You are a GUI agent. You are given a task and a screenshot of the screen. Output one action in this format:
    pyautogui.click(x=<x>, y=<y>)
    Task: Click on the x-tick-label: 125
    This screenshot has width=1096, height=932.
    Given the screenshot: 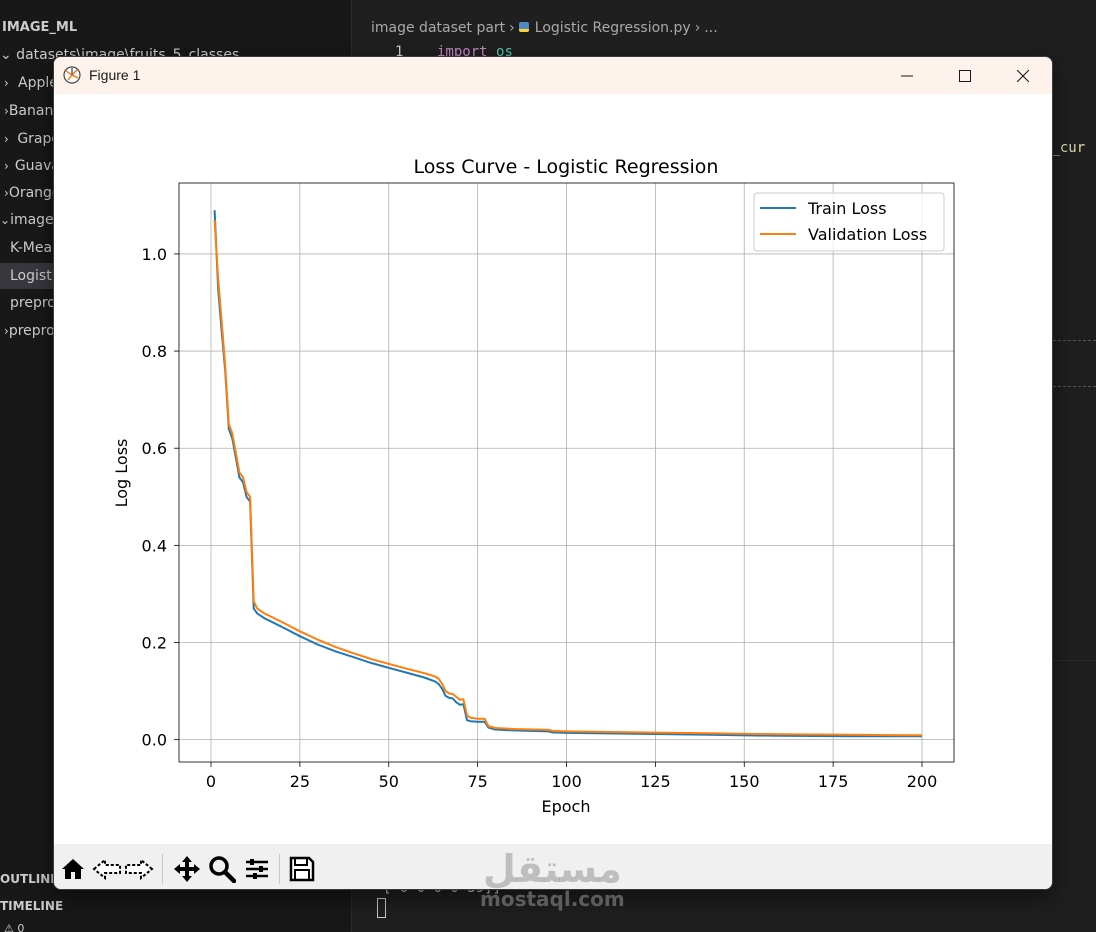 What is the action you would take?
    pyautogui.click(x=655, y=781)
    